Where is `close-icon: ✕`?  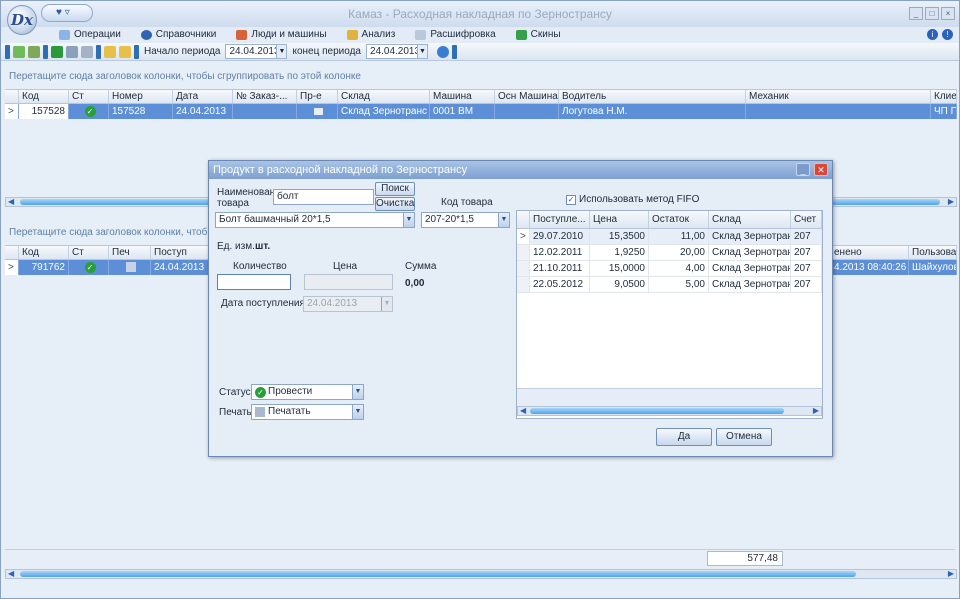 close-icon: ✕ is located at coordinates (821, 169).